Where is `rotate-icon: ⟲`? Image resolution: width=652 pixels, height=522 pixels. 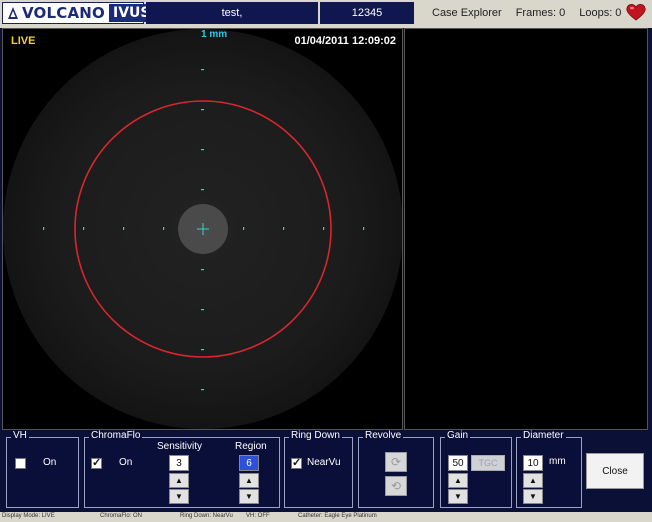 rotate-icon: ⟲ is located at coordinates (396, 486).